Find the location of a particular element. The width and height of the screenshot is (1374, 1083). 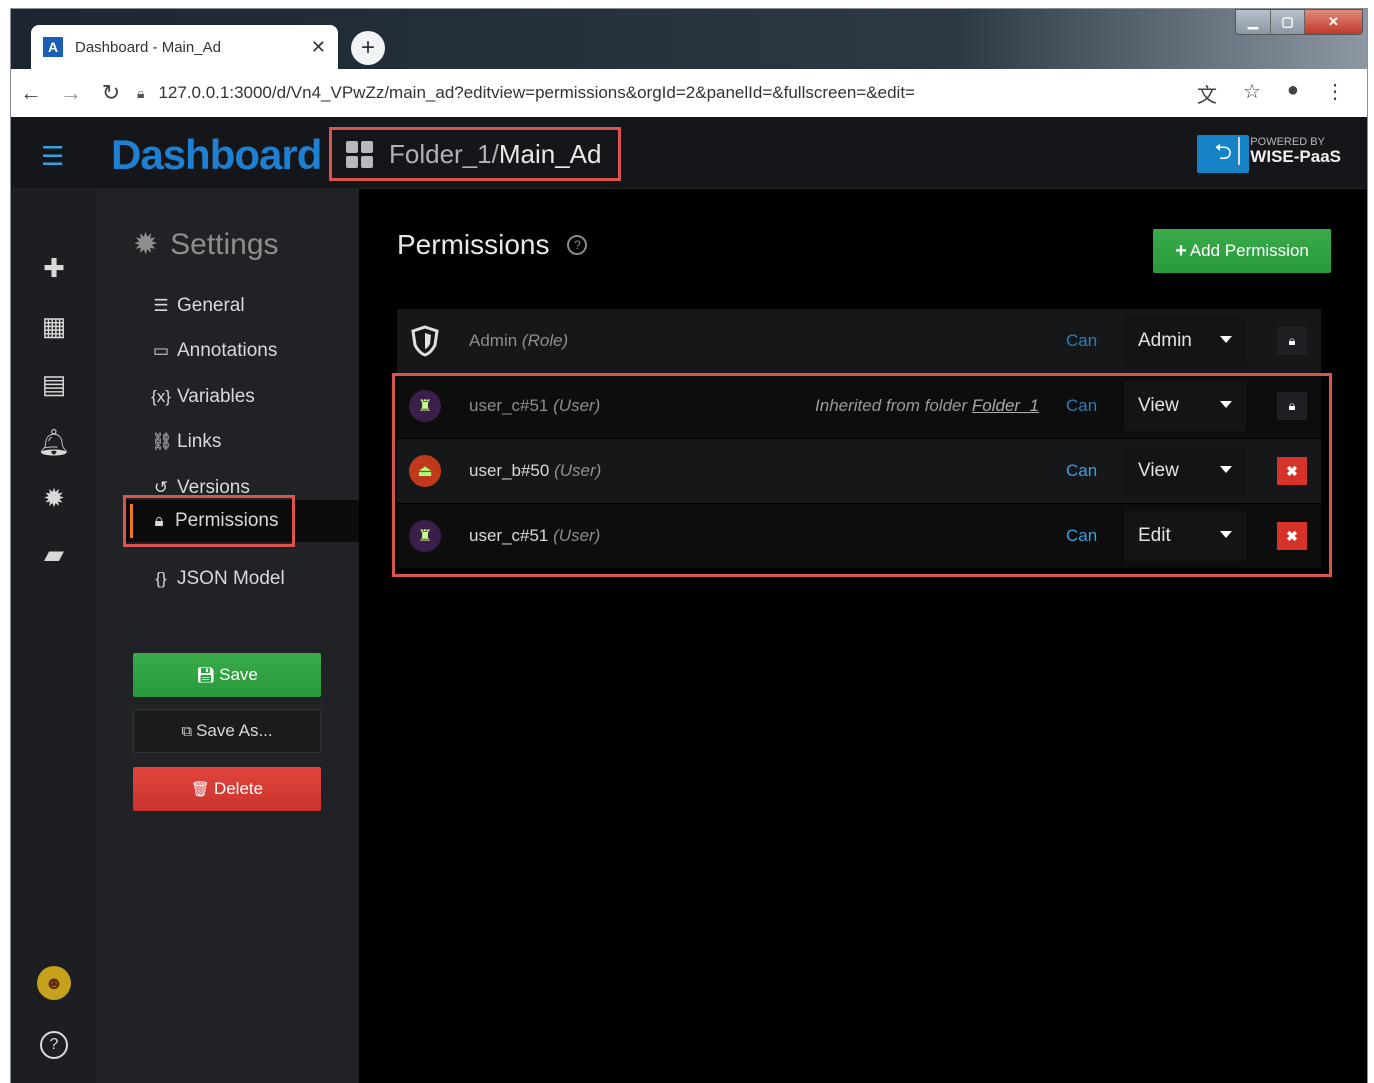

permission-name: user_b#50 (User) is located at coordinates (535, 470).